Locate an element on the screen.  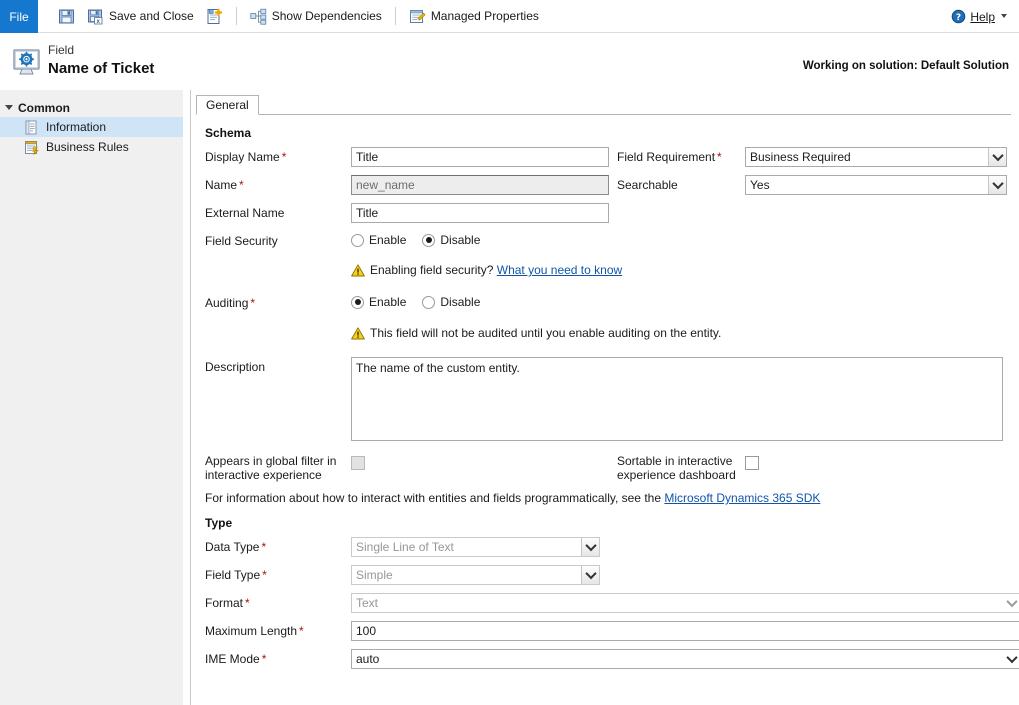
external-name-label: External Name is located at coordinates (245, 213).